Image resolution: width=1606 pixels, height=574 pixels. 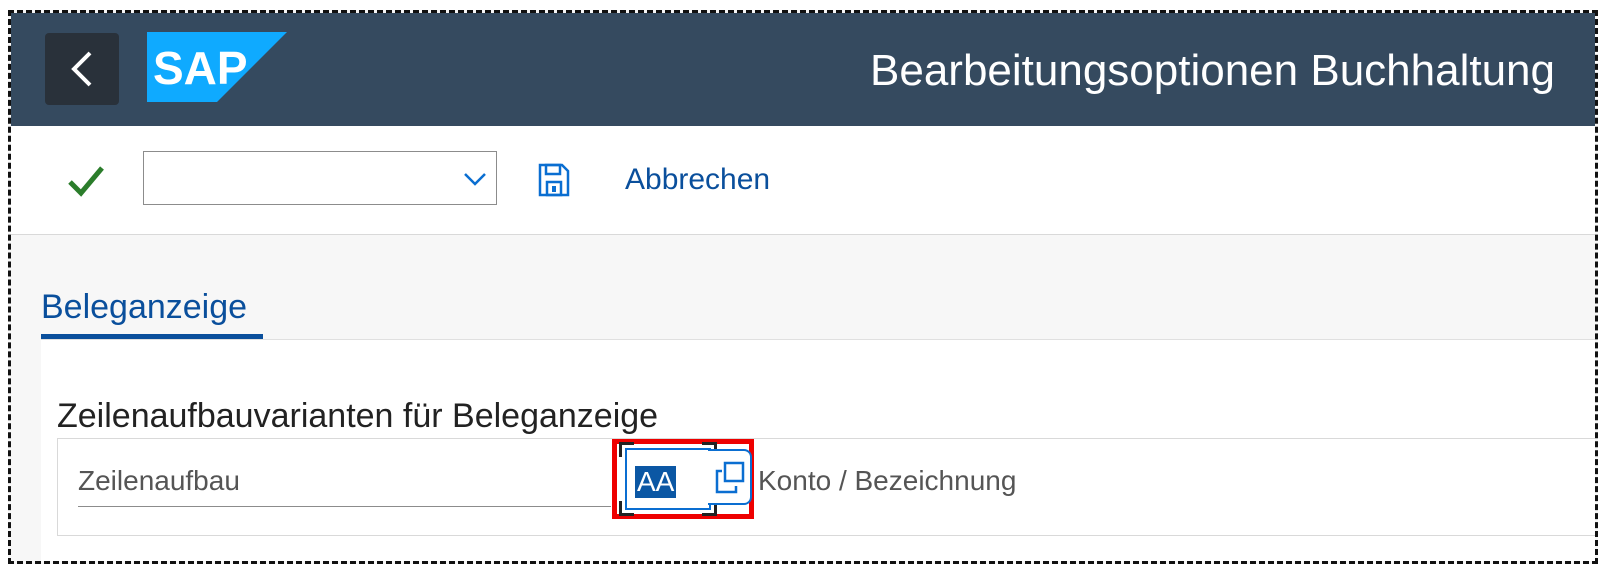 I want to click on sap-logo: SAP, so click(x=217, y=67).